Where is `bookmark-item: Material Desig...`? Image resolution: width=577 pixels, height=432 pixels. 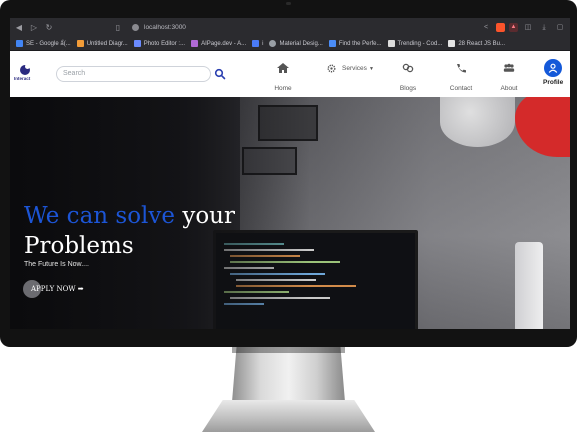 bookmark-item: Material Desig... is located at coordinates (296, 43).